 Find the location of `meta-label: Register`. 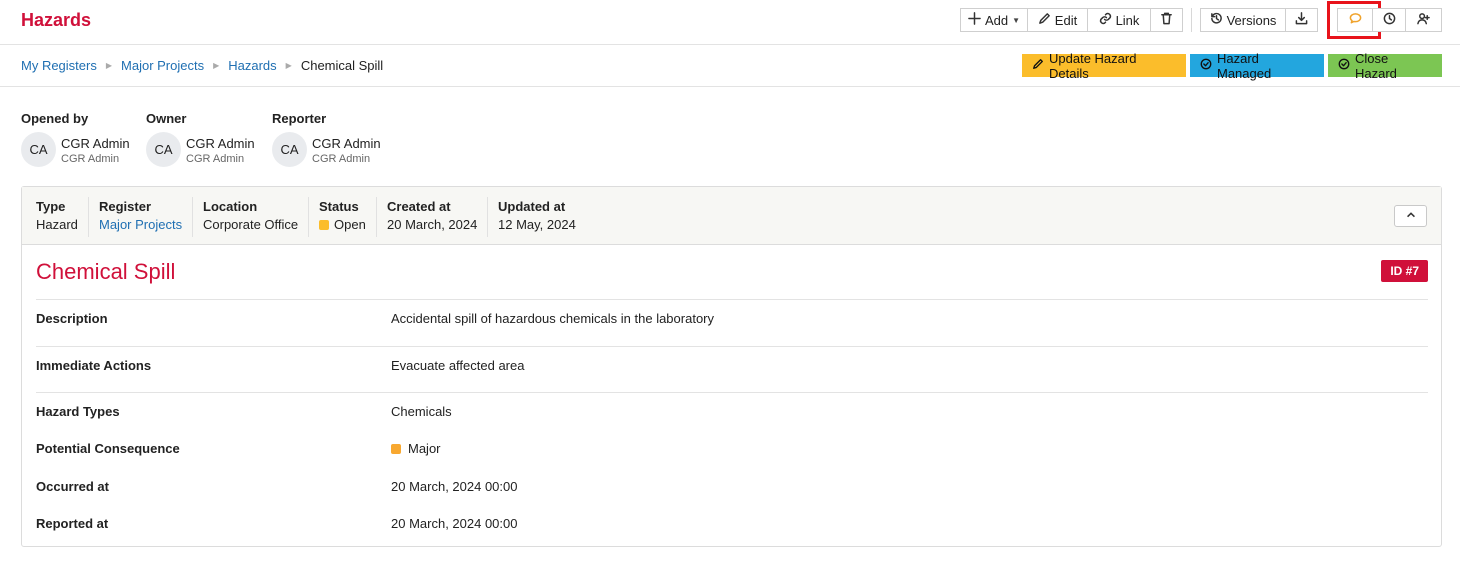

meta-label: Register is located at coordinates (125, 206).